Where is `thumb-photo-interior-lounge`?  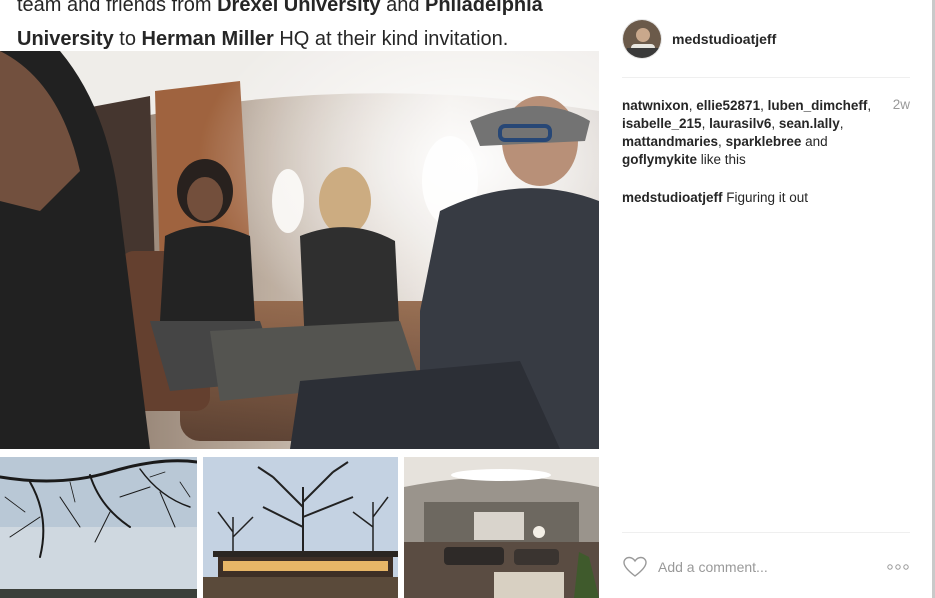
thumb-photo-interior-lounge is located at coordinates (501, 527).